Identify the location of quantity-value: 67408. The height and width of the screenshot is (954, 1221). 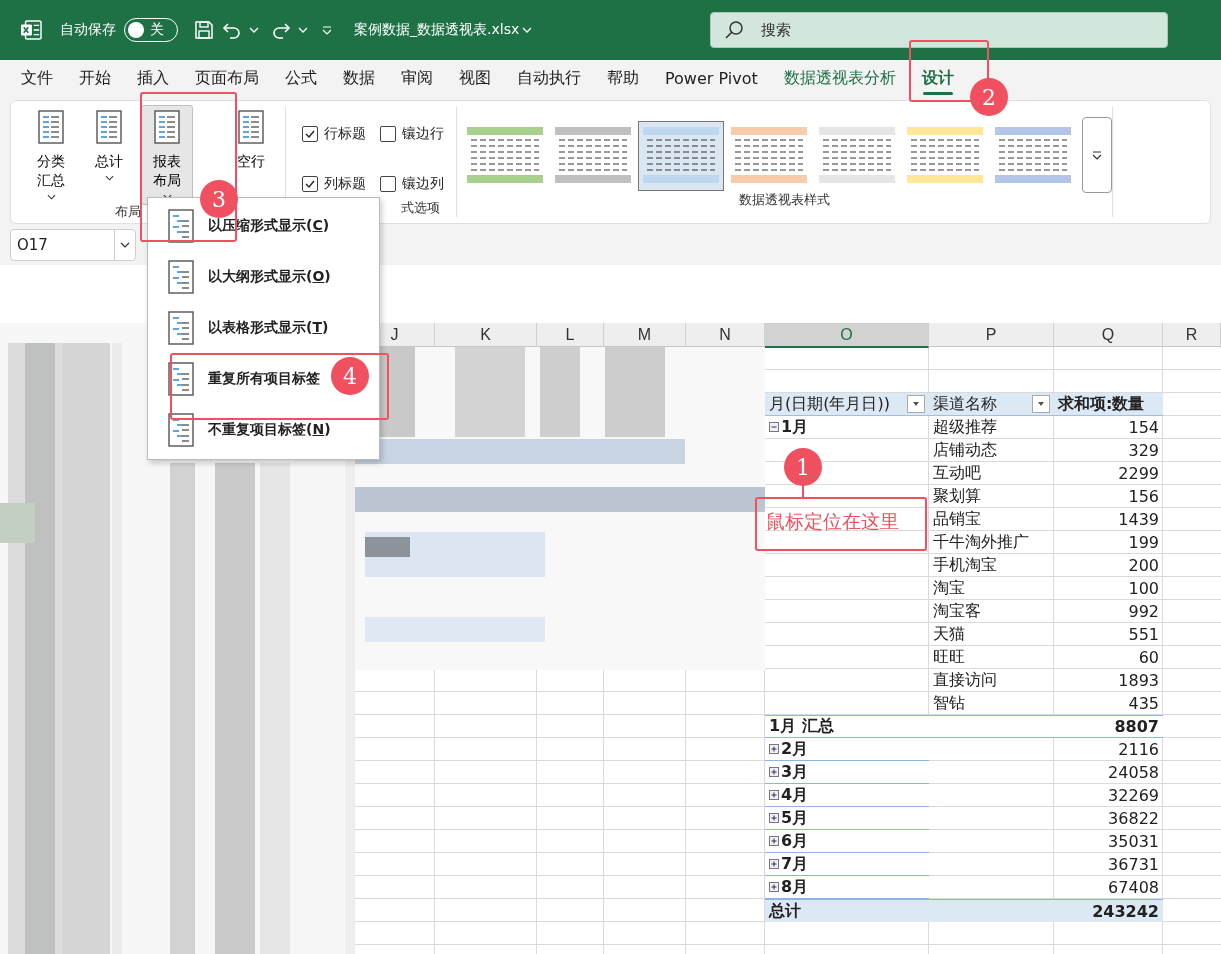
(1133, 887).